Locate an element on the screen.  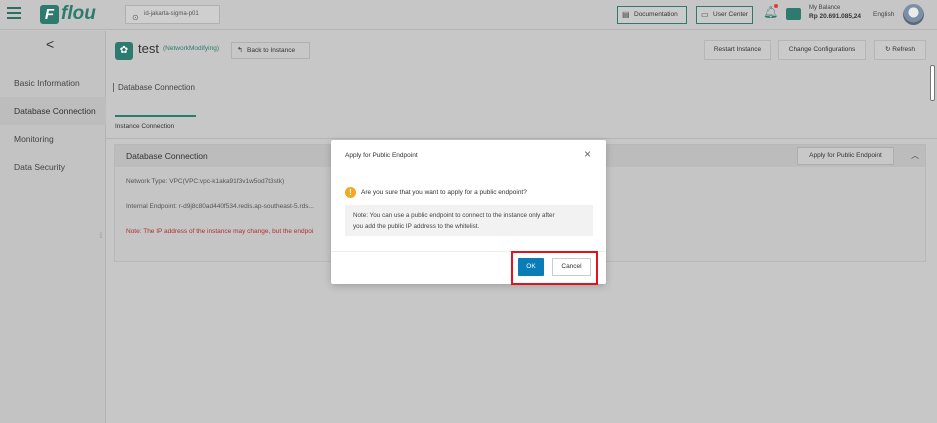
sidebar-item-database-connection: Database Connection is located at coordinates (53, 111).